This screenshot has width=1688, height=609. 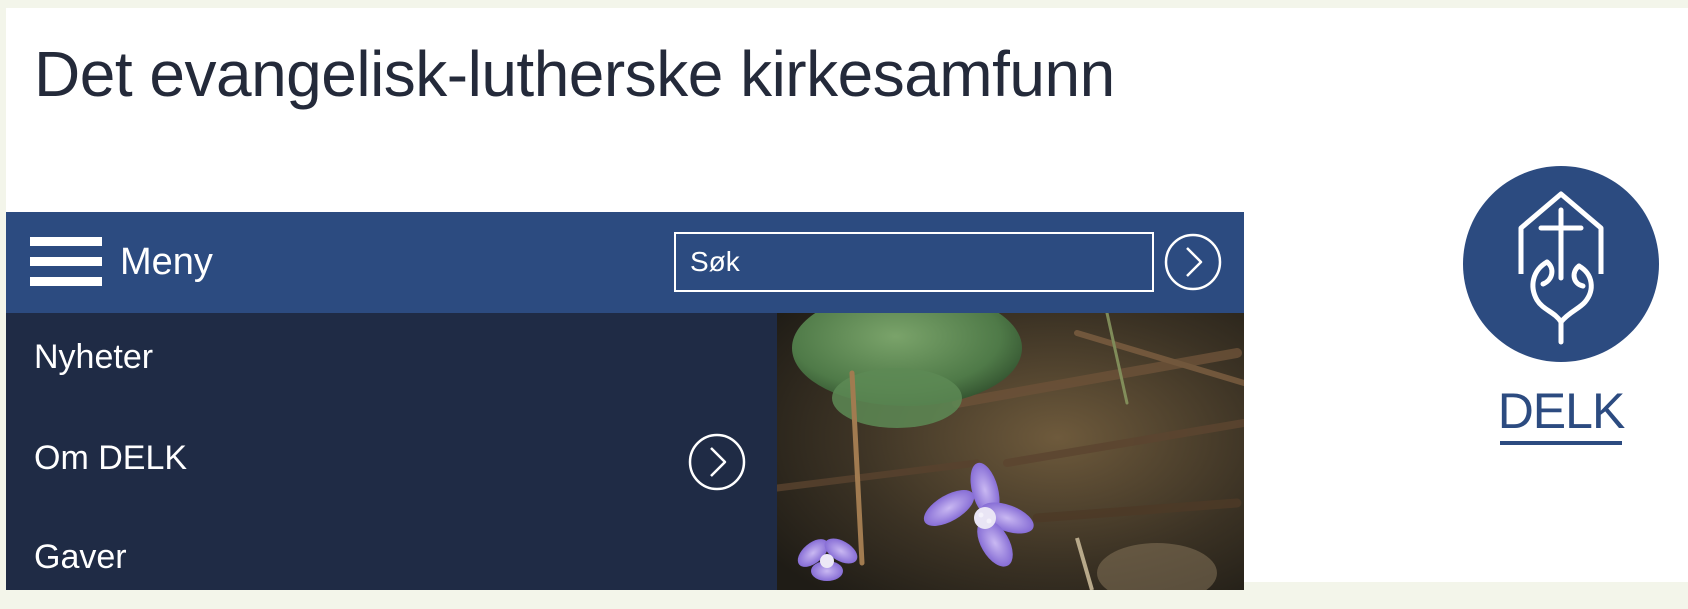 I want to click on search-submit-button, so click(x=1193, y=262).